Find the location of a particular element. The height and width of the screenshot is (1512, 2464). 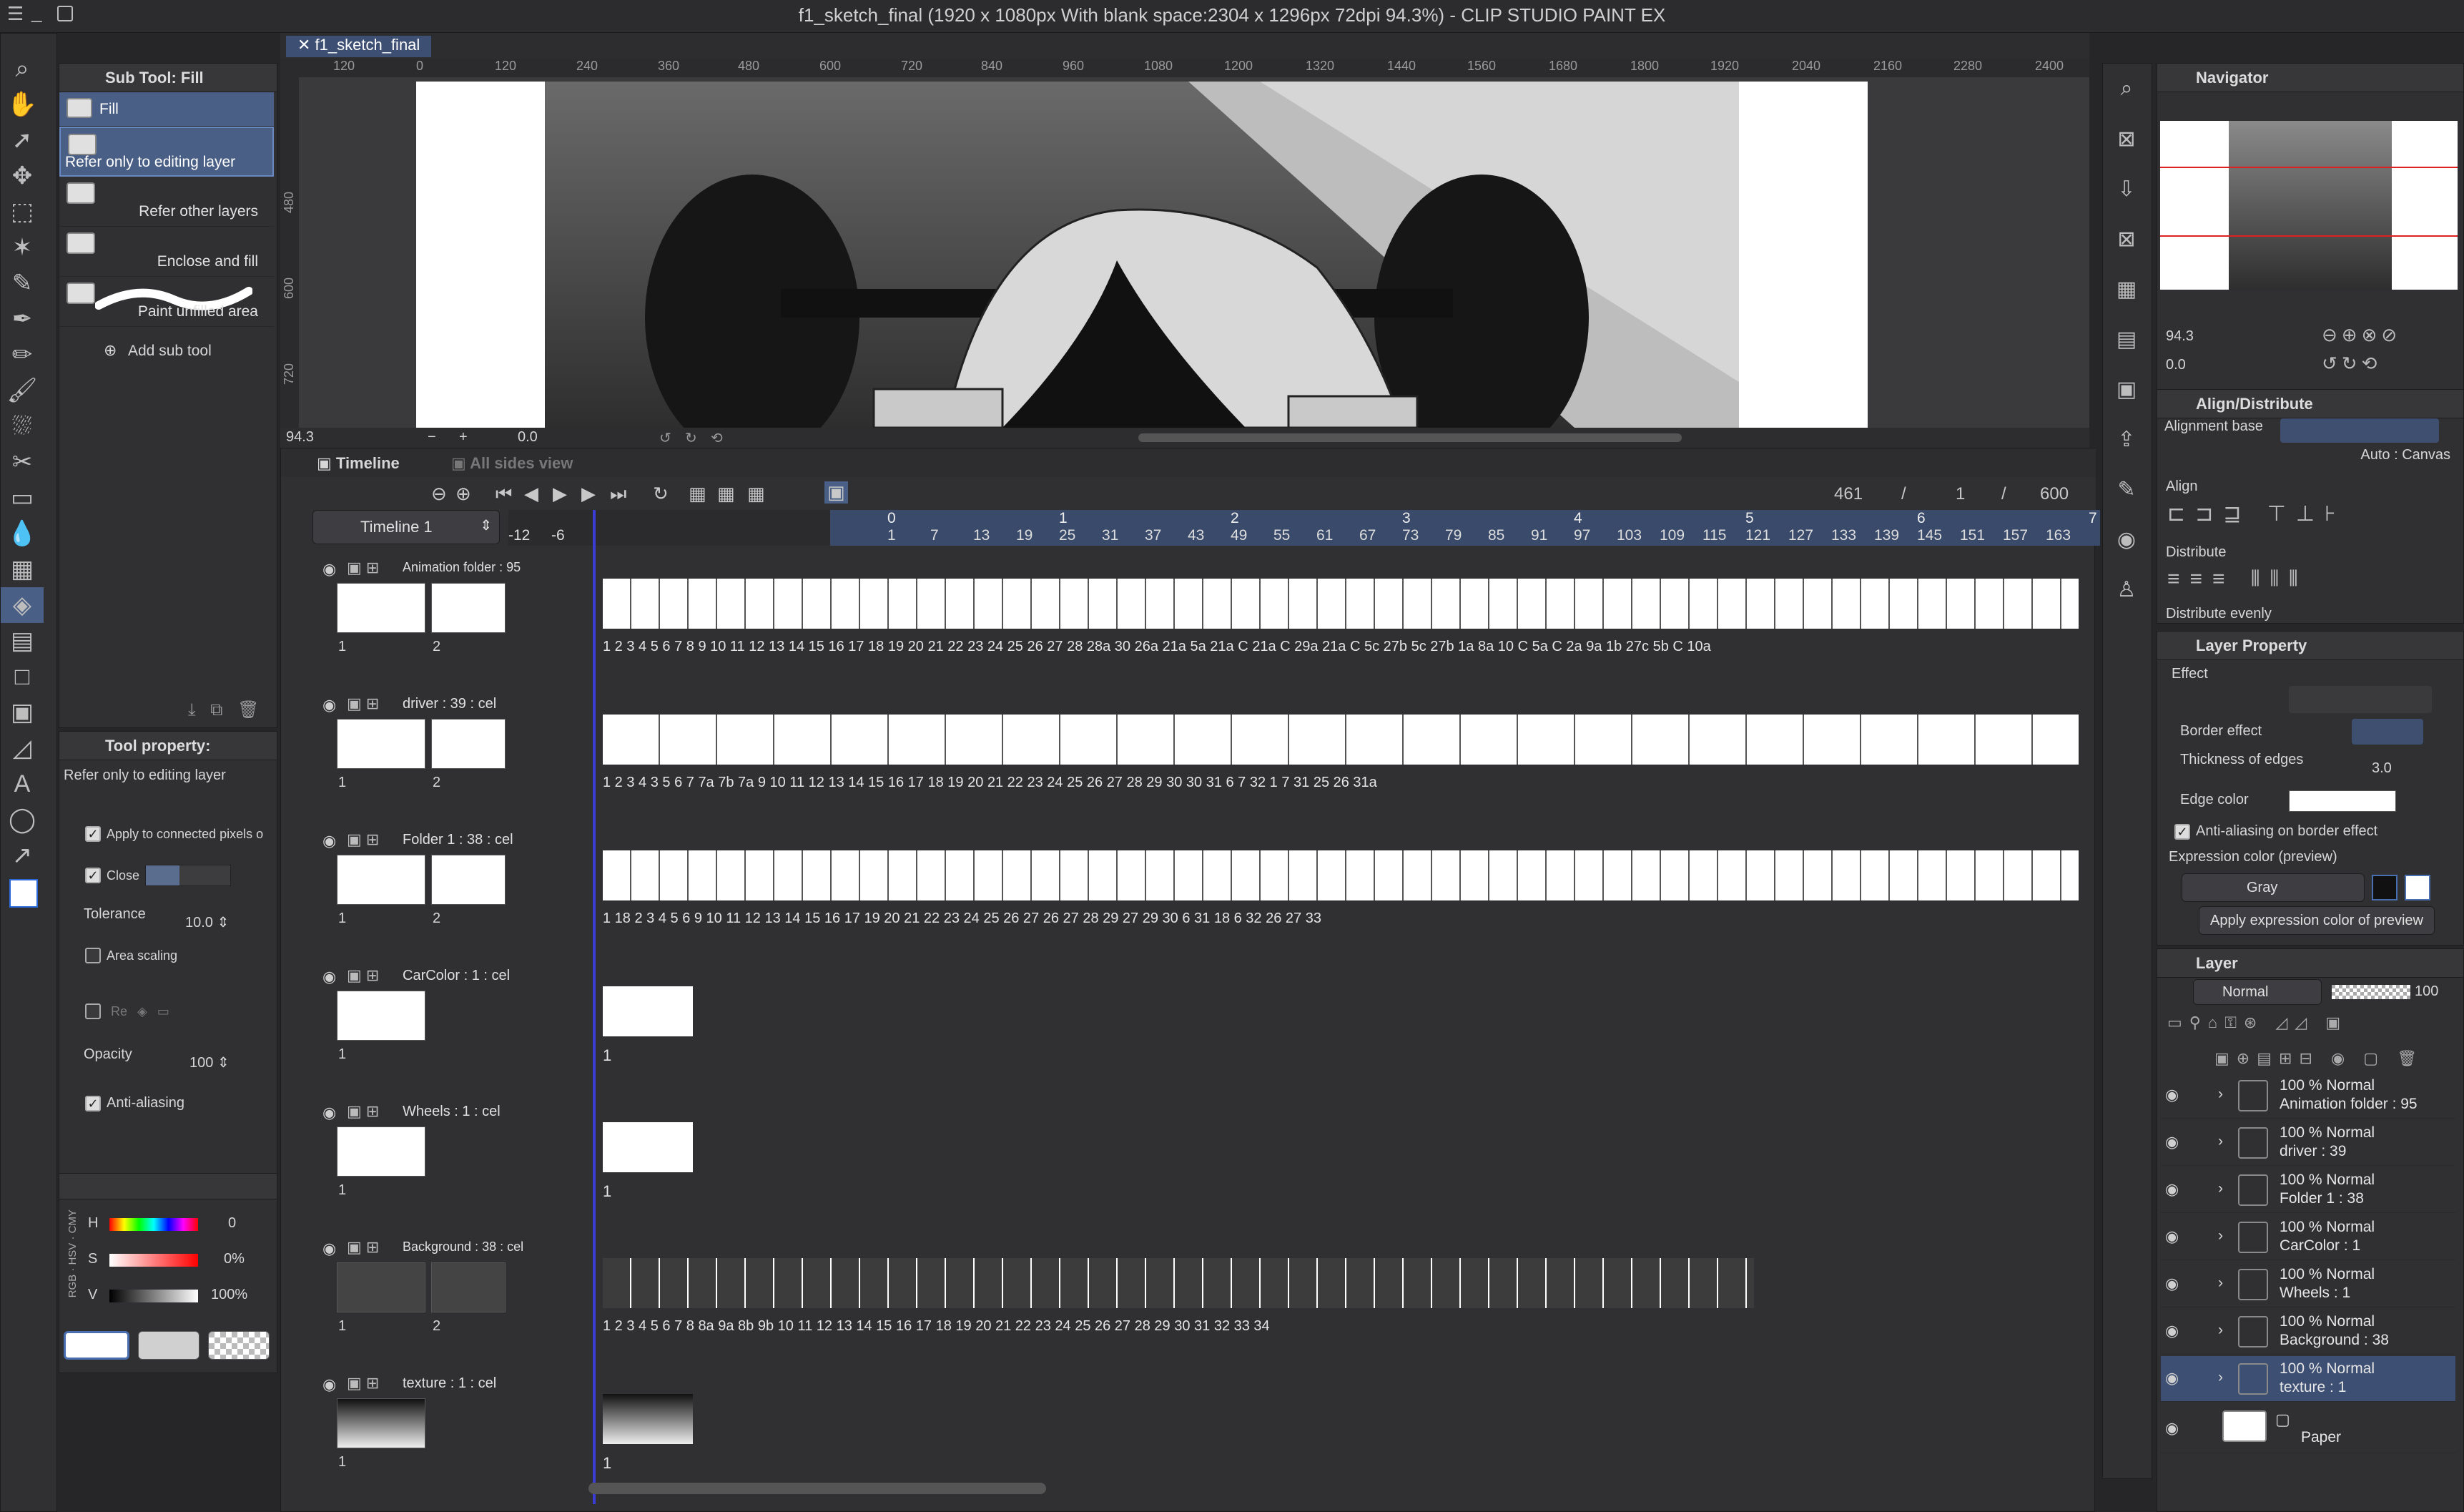

airbrush-icon: ⛆ is located at coordinates (22, 426).